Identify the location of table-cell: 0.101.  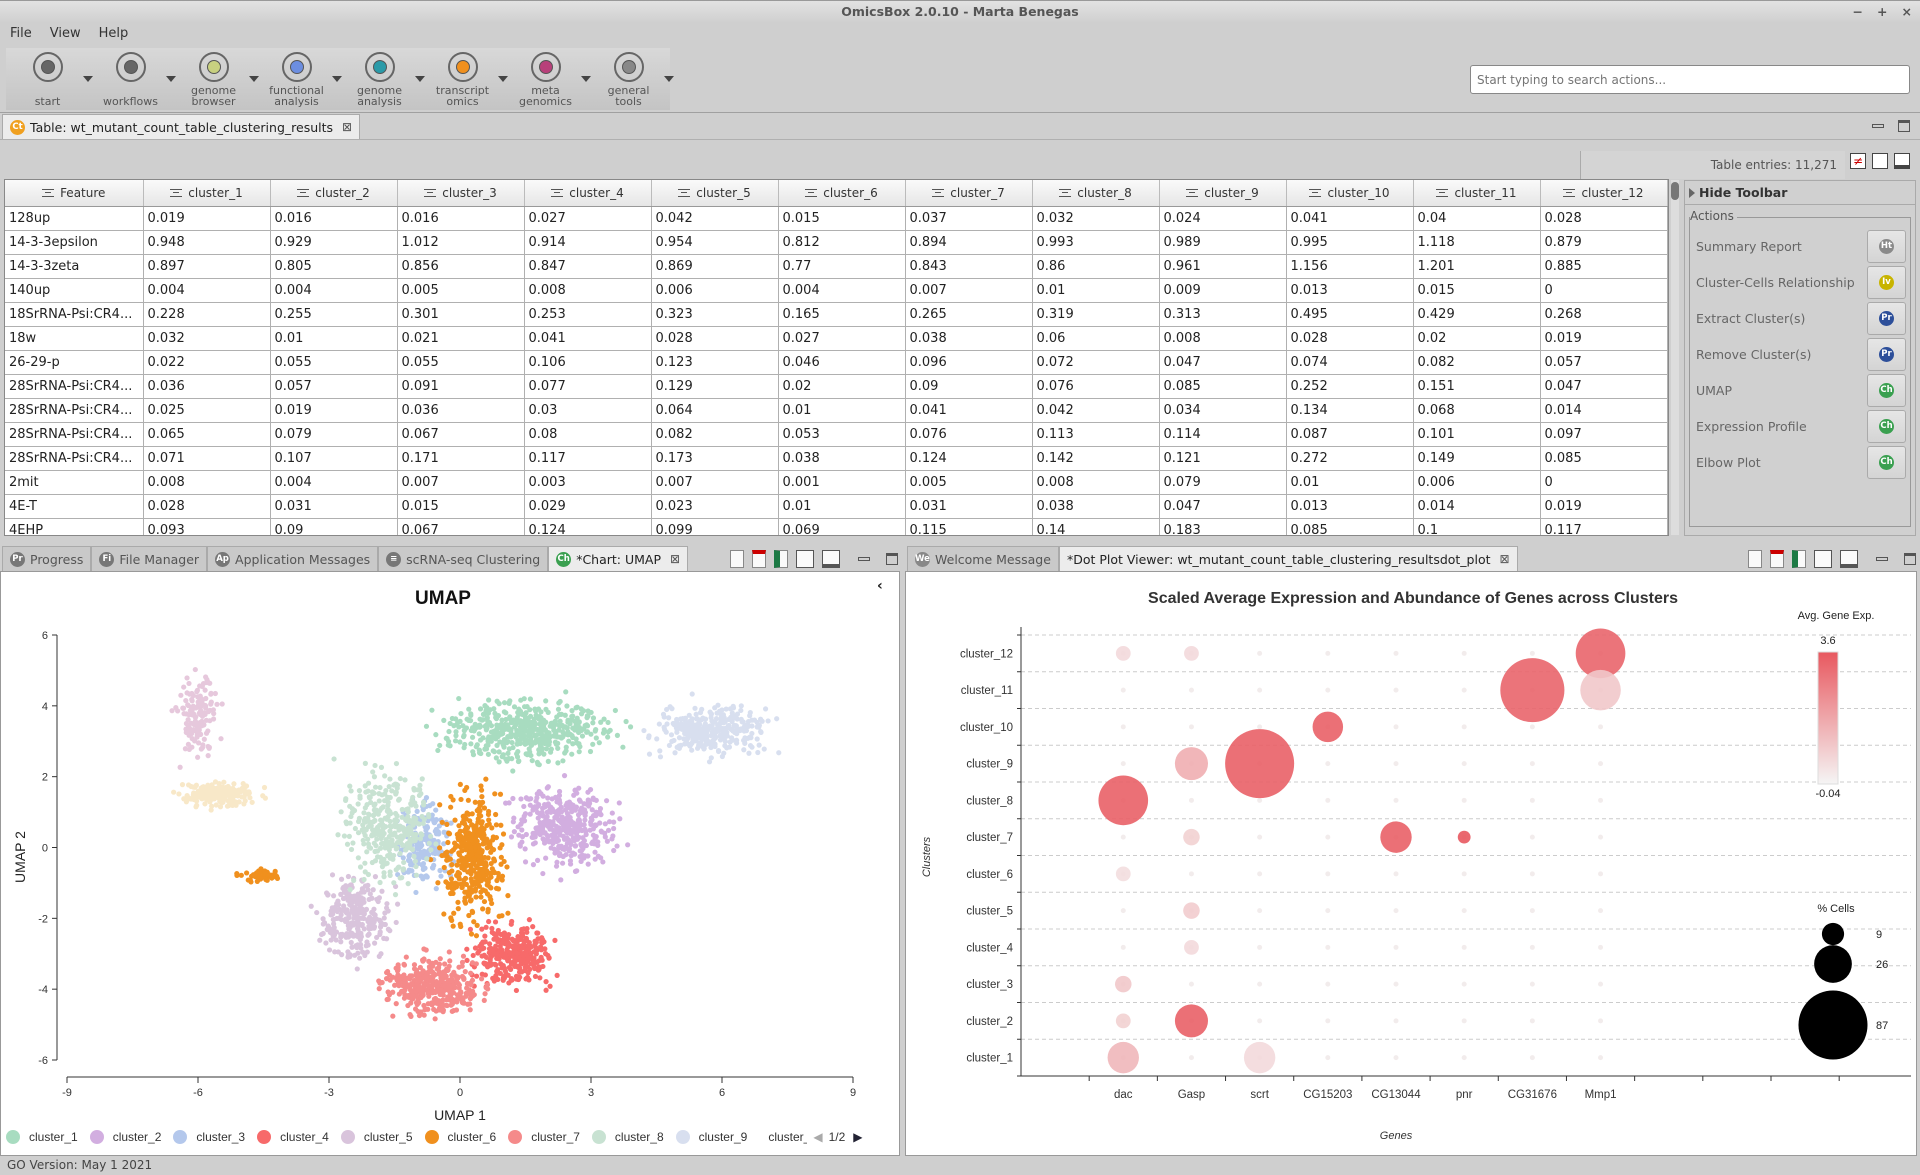
(1477, 434).